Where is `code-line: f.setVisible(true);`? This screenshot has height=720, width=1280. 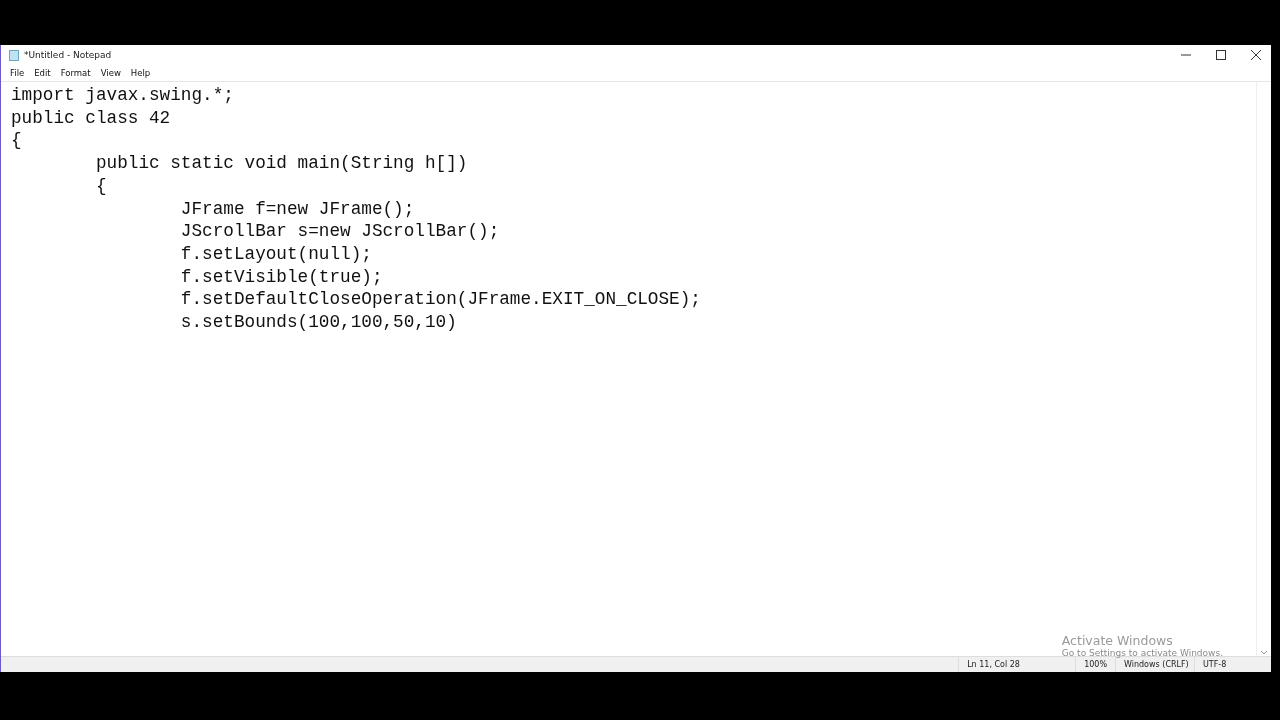
code-line: f.setVisible(true); is located at coordinates (281, 277).